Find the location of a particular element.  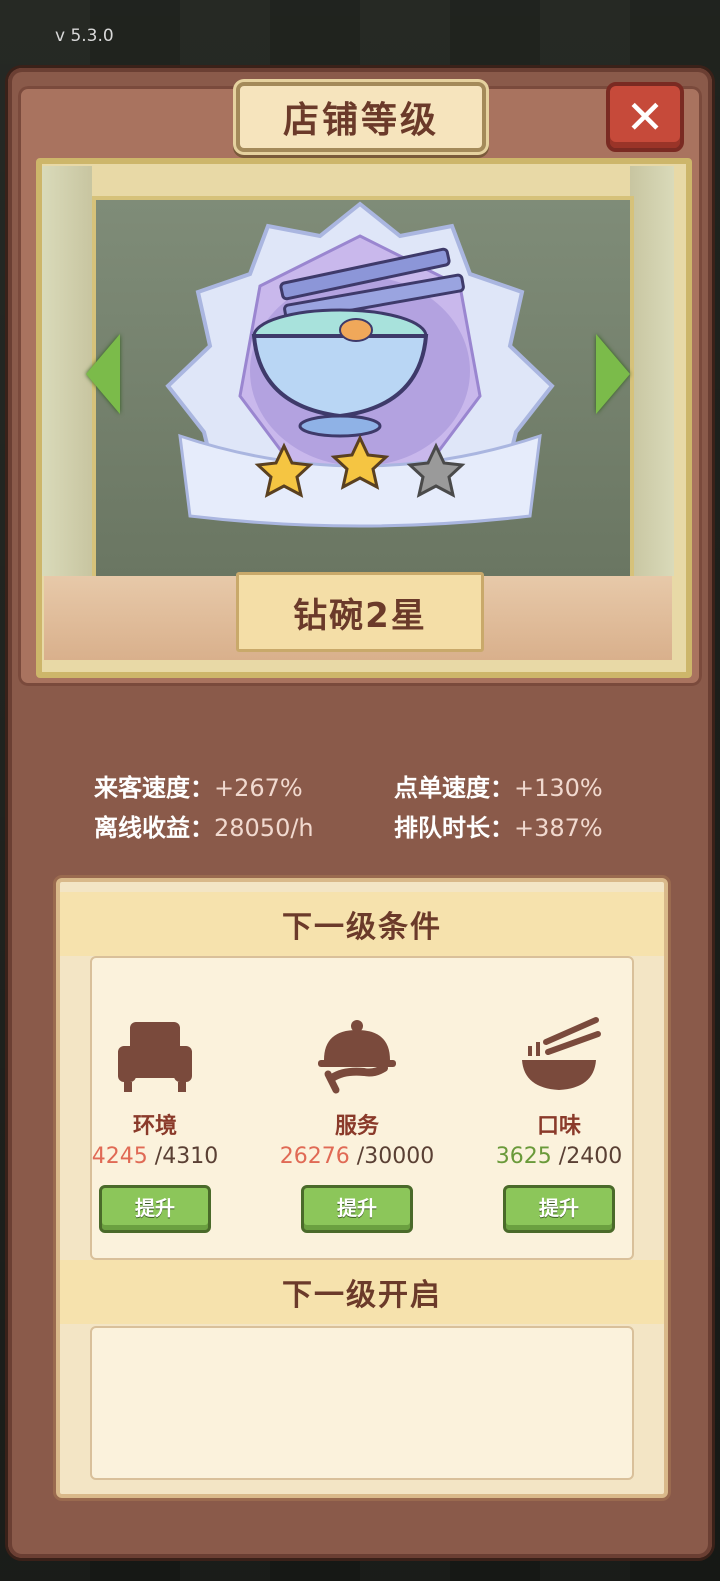

condition-service: 服务 26276 /30000 提升 is located at coordinates (357, 1122).